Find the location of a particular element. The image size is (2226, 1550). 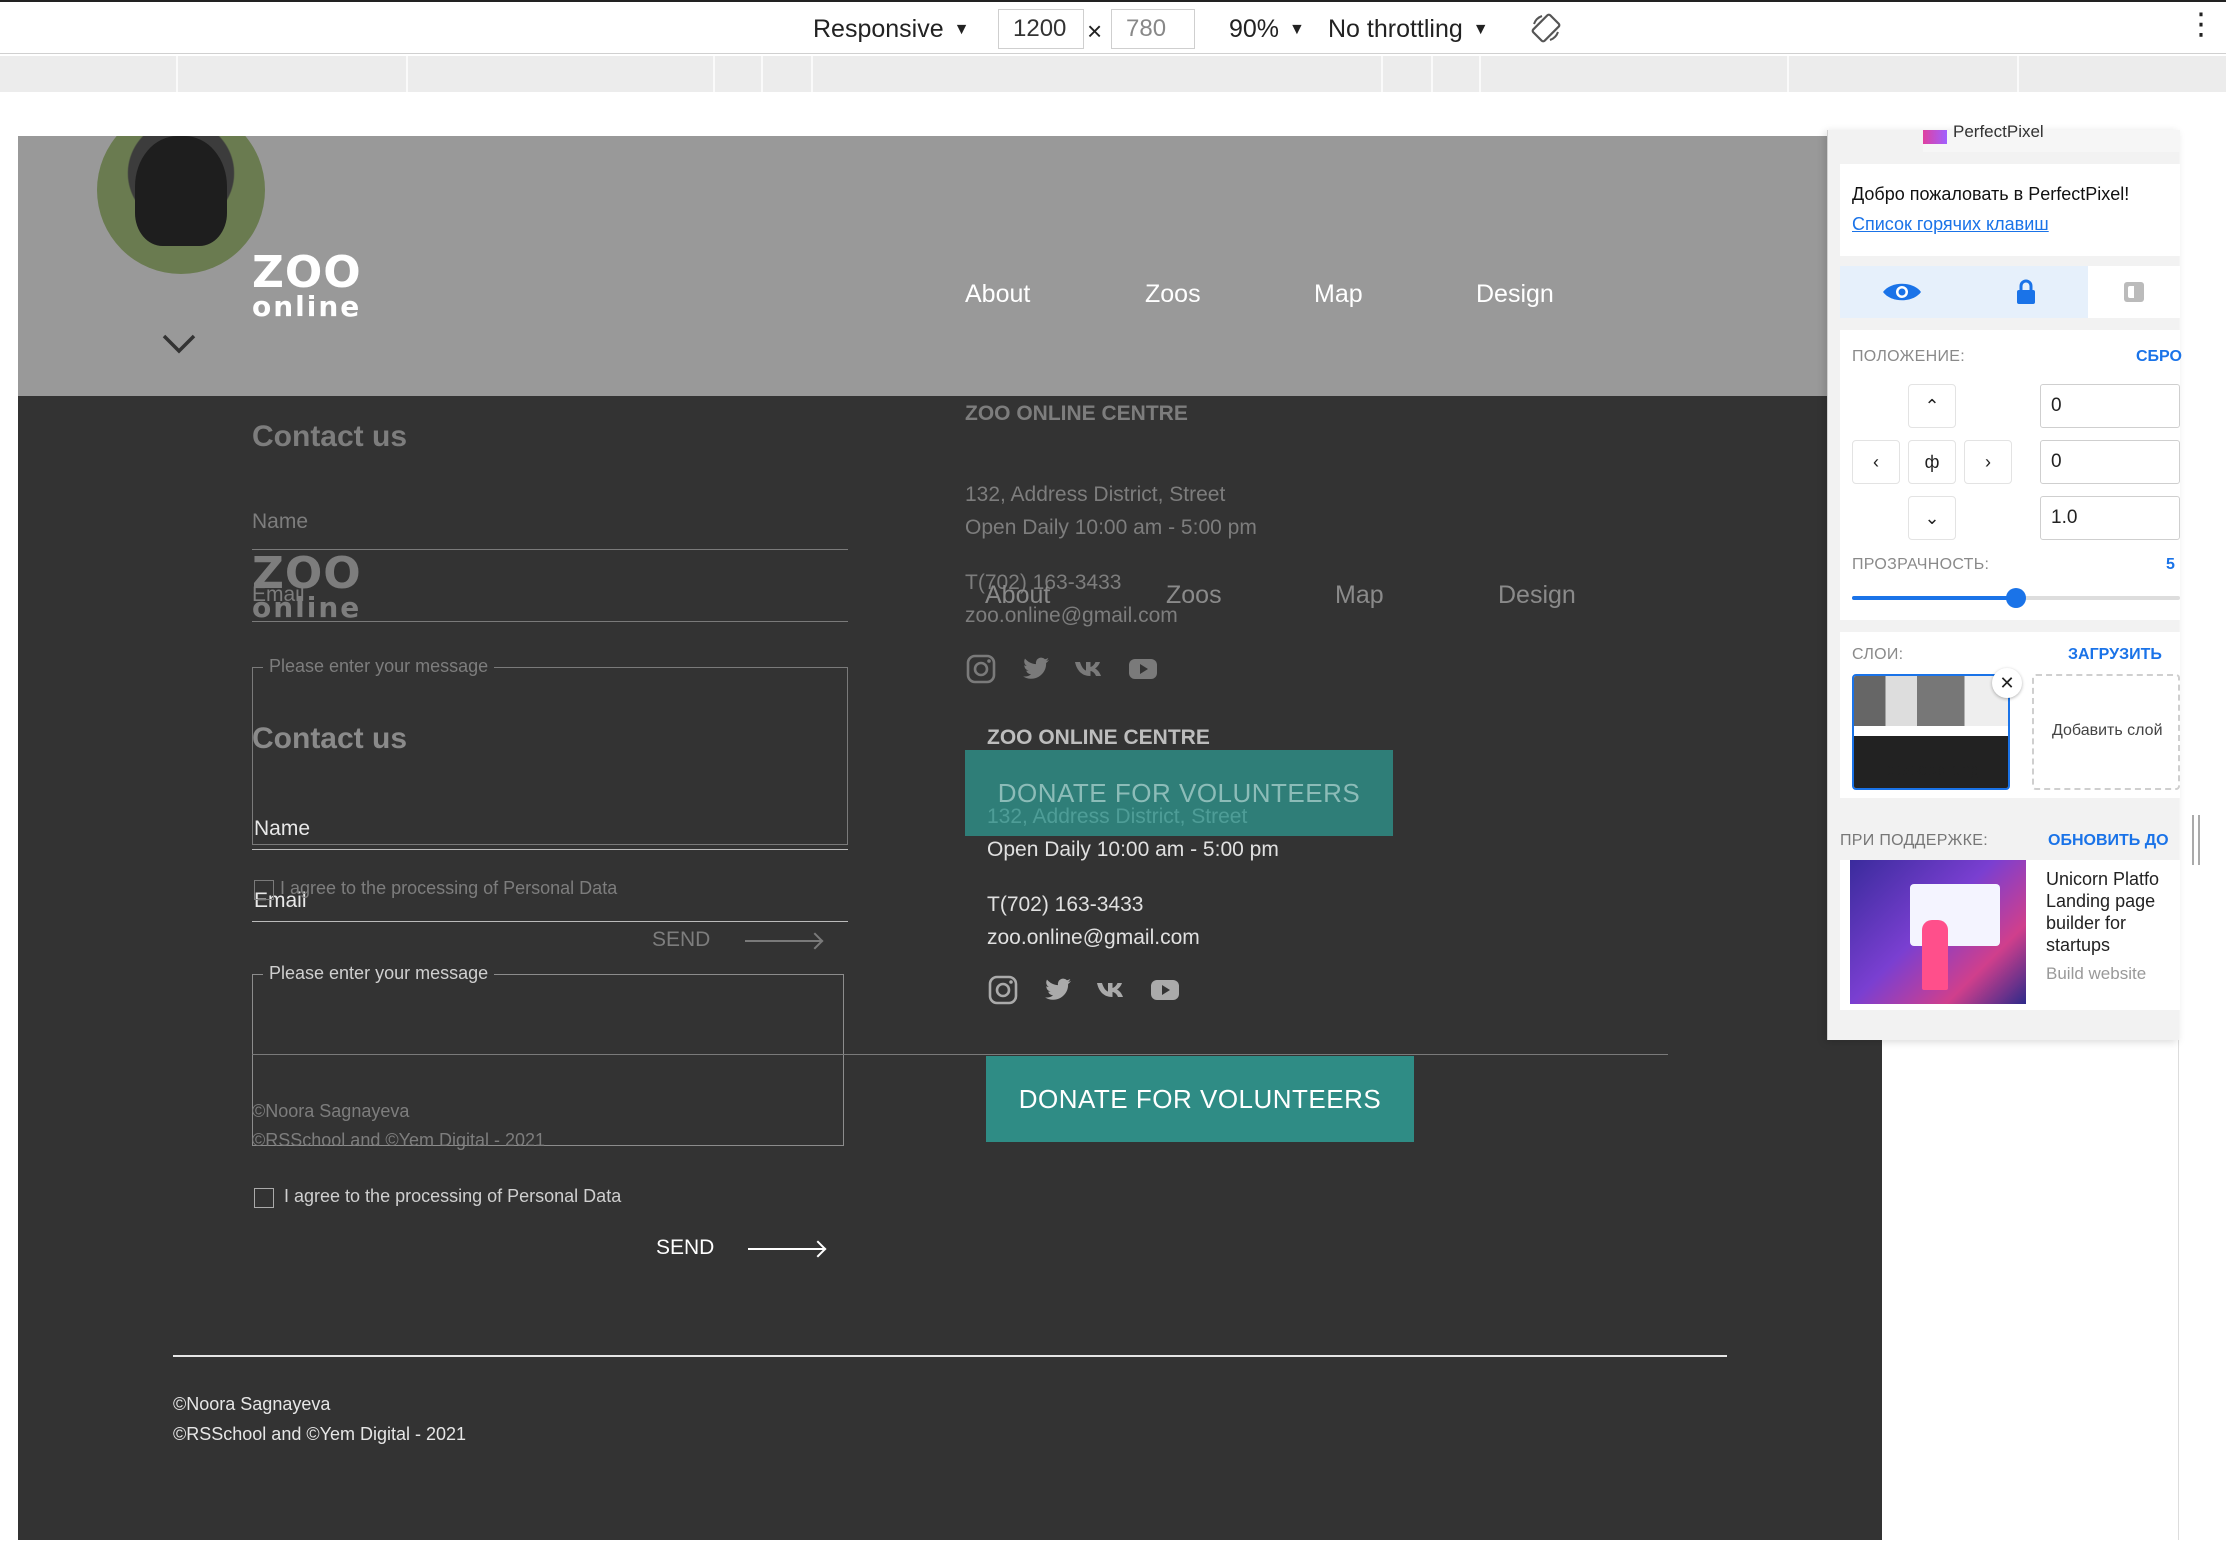

pp-add-layer-box: Добавить слой is located at coordinates (2106, 732).